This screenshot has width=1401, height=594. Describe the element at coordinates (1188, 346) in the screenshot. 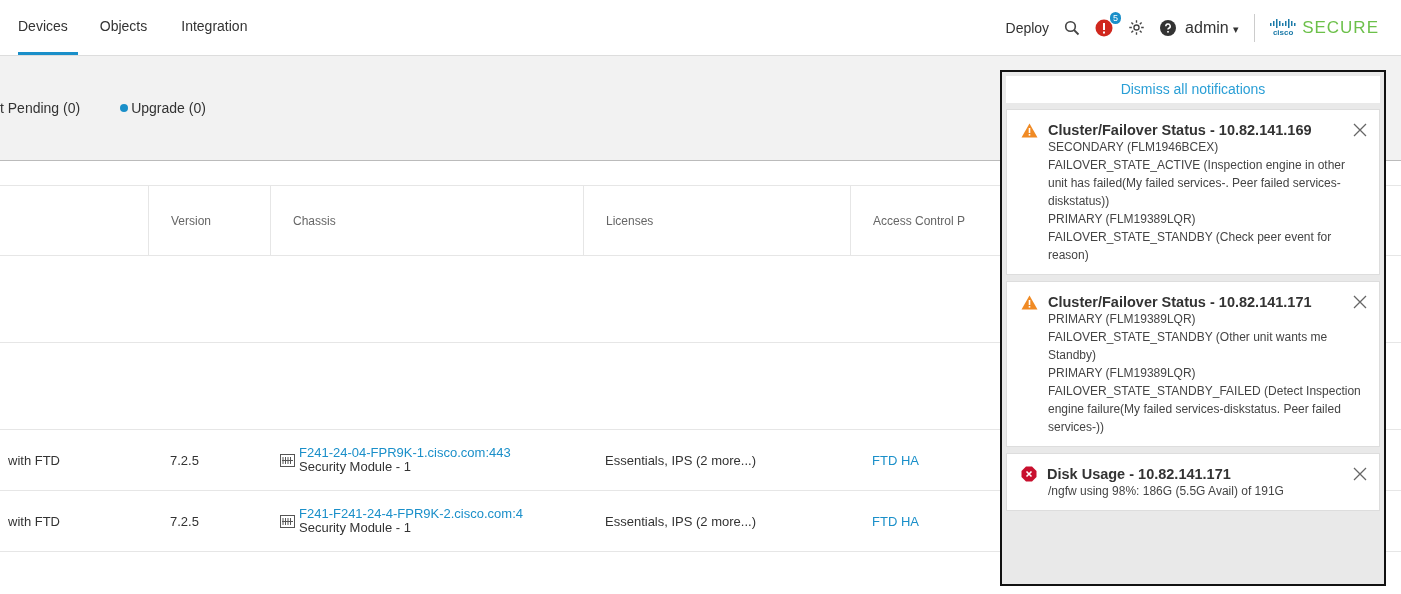

I see `notification-text: FAILOVER_STATE_STANDBY (Other unit wants me Standby)` at that location.